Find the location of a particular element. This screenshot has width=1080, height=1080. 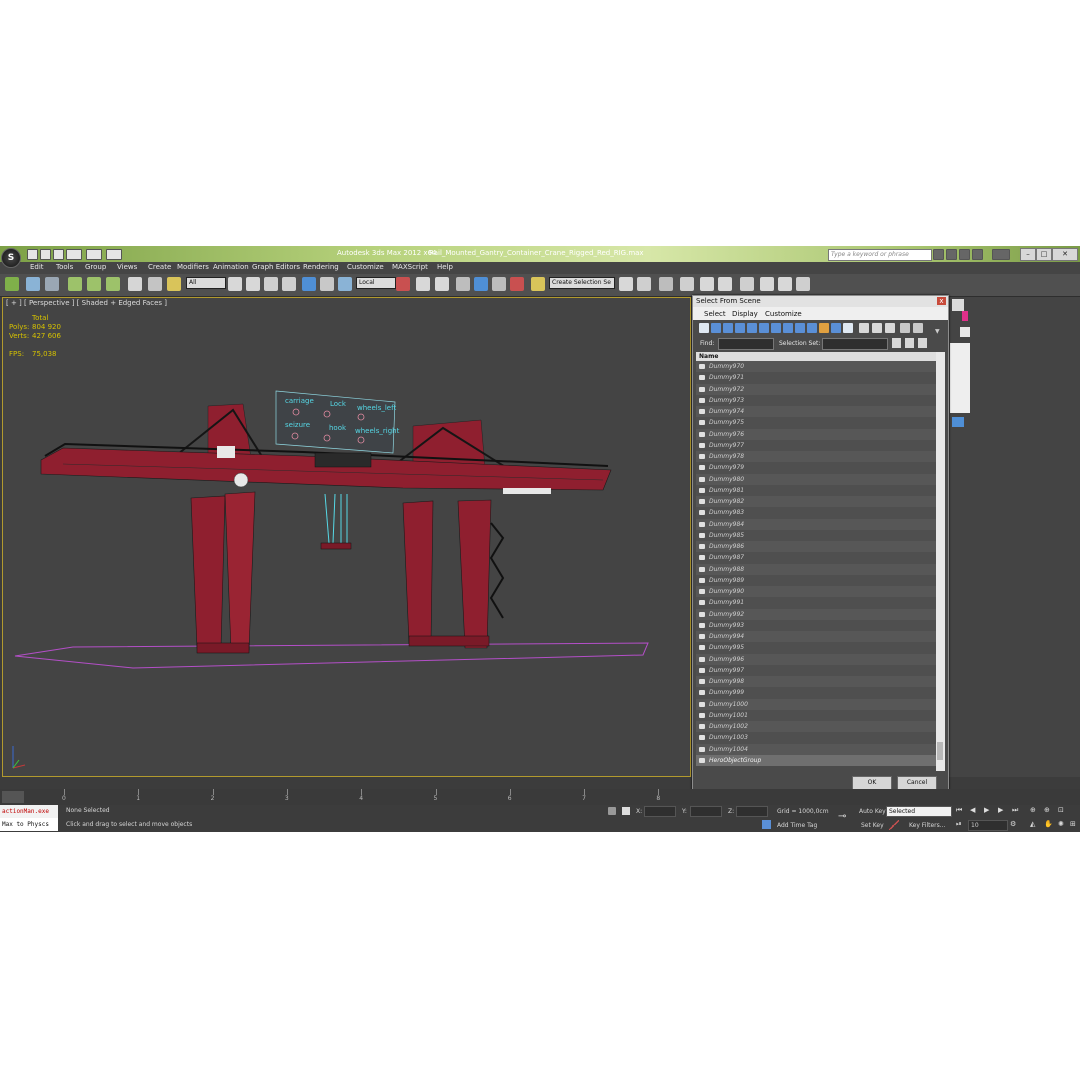

modifier-stack-panel is located at coordinates (960, 378).